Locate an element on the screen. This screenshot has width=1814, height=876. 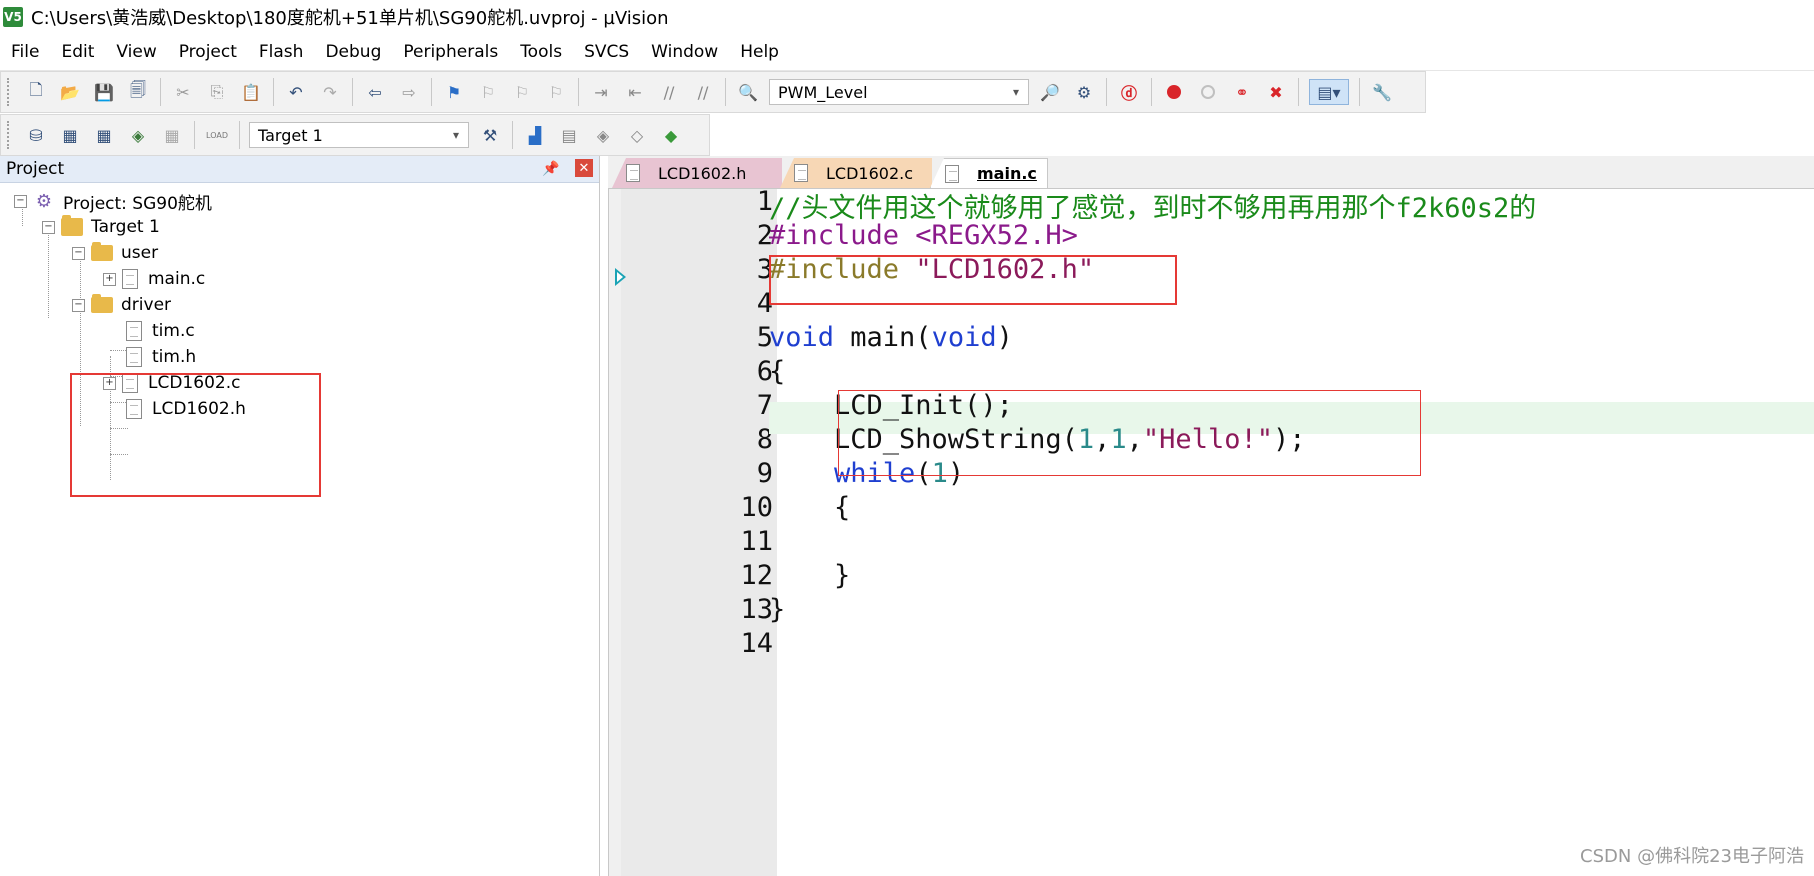
incremental-find-icon: 🔎 is located at coordinates (1050, 92).